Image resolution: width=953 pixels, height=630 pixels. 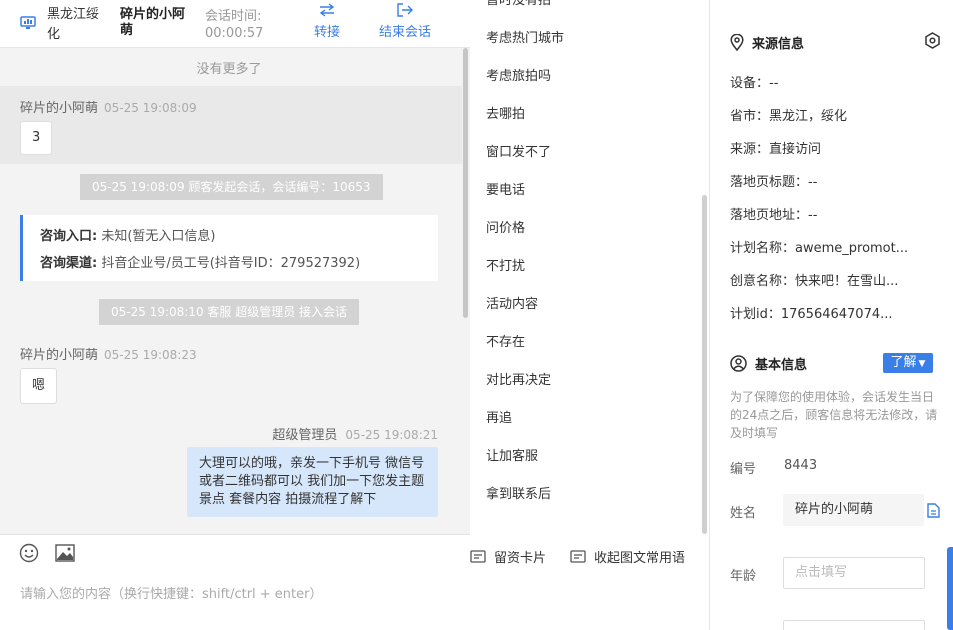 What do you see at coordinates (754, 83) in the screenshot?
I see `device-row: 设备：--` at bounding box center [754, 83].